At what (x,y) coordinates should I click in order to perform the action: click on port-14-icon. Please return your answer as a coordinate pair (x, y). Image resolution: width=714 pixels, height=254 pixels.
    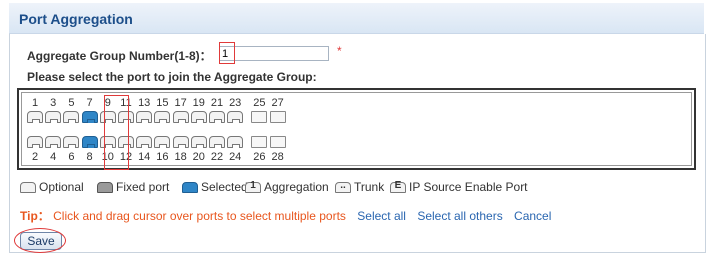
    Looking at the image, I should click on (144, 142).